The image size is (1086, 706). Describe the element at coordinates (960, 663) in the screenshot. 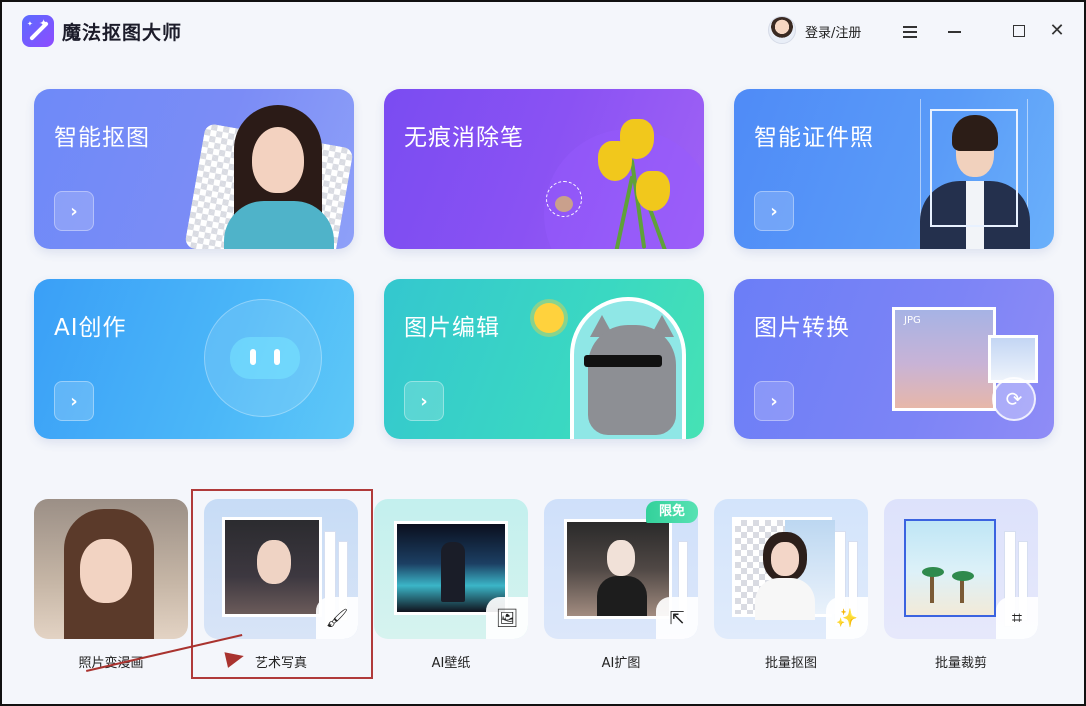

I see `tool-label: 批量裁剪` at that location.